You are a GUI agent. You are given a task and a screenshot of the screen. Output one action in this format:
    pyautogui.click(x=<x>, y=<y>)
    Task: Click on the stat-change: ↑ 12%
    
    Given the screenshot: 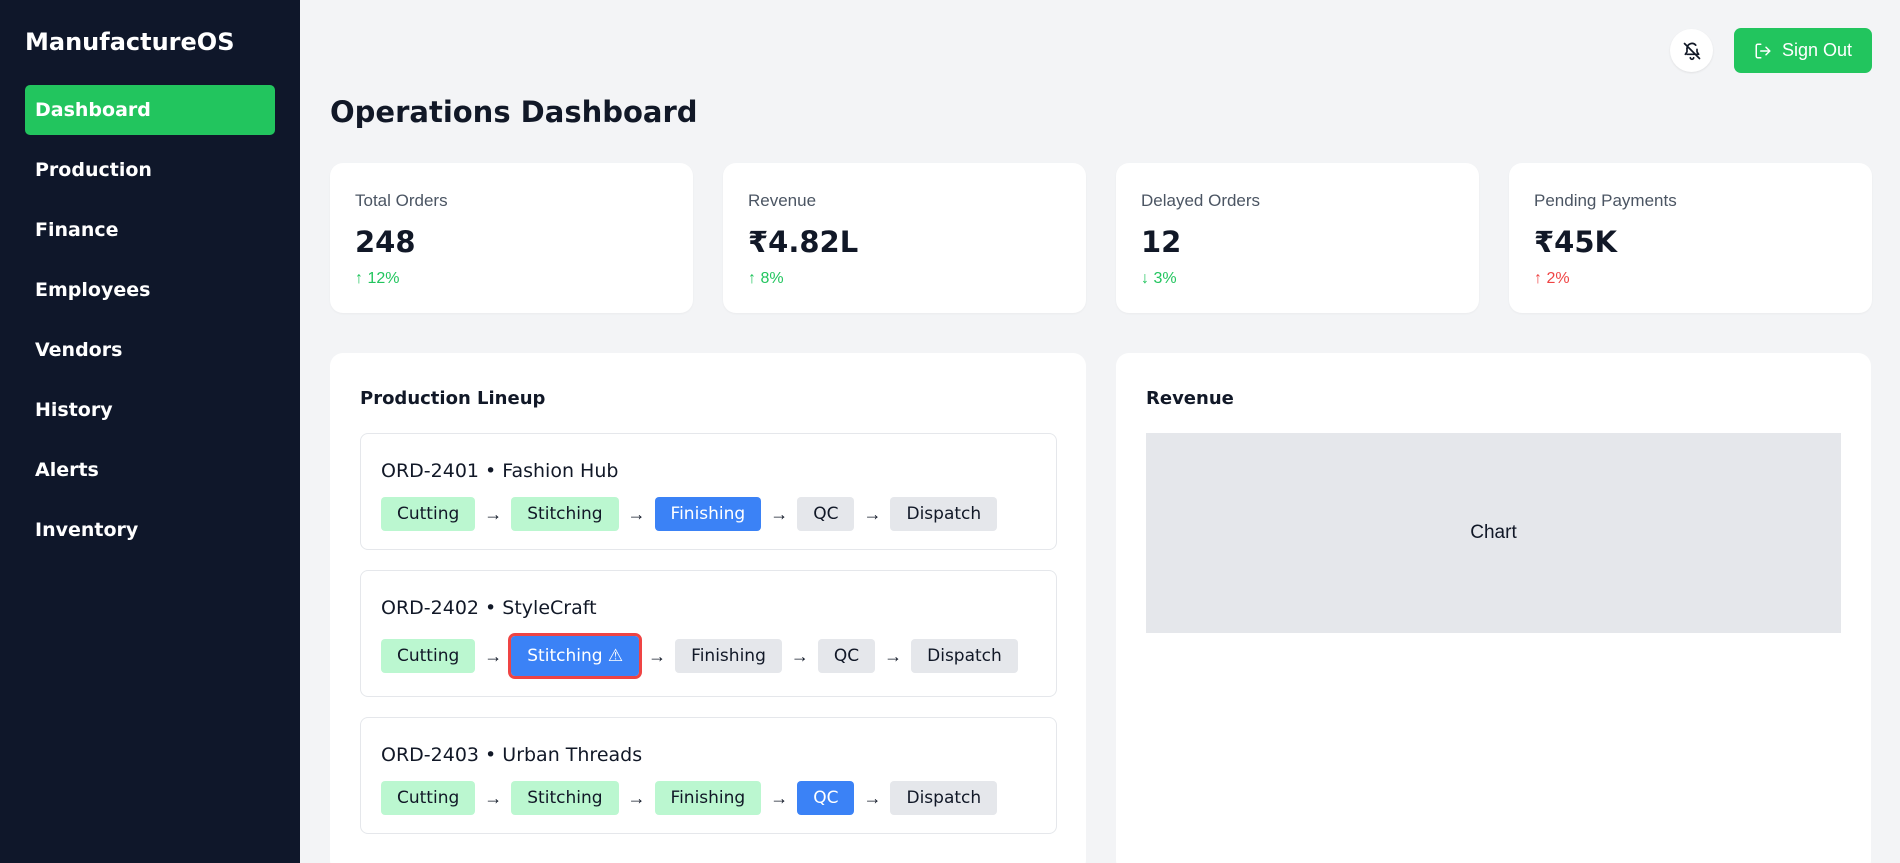 What is the action you would take?
    pyautogui.click(x=377, y=278)
    